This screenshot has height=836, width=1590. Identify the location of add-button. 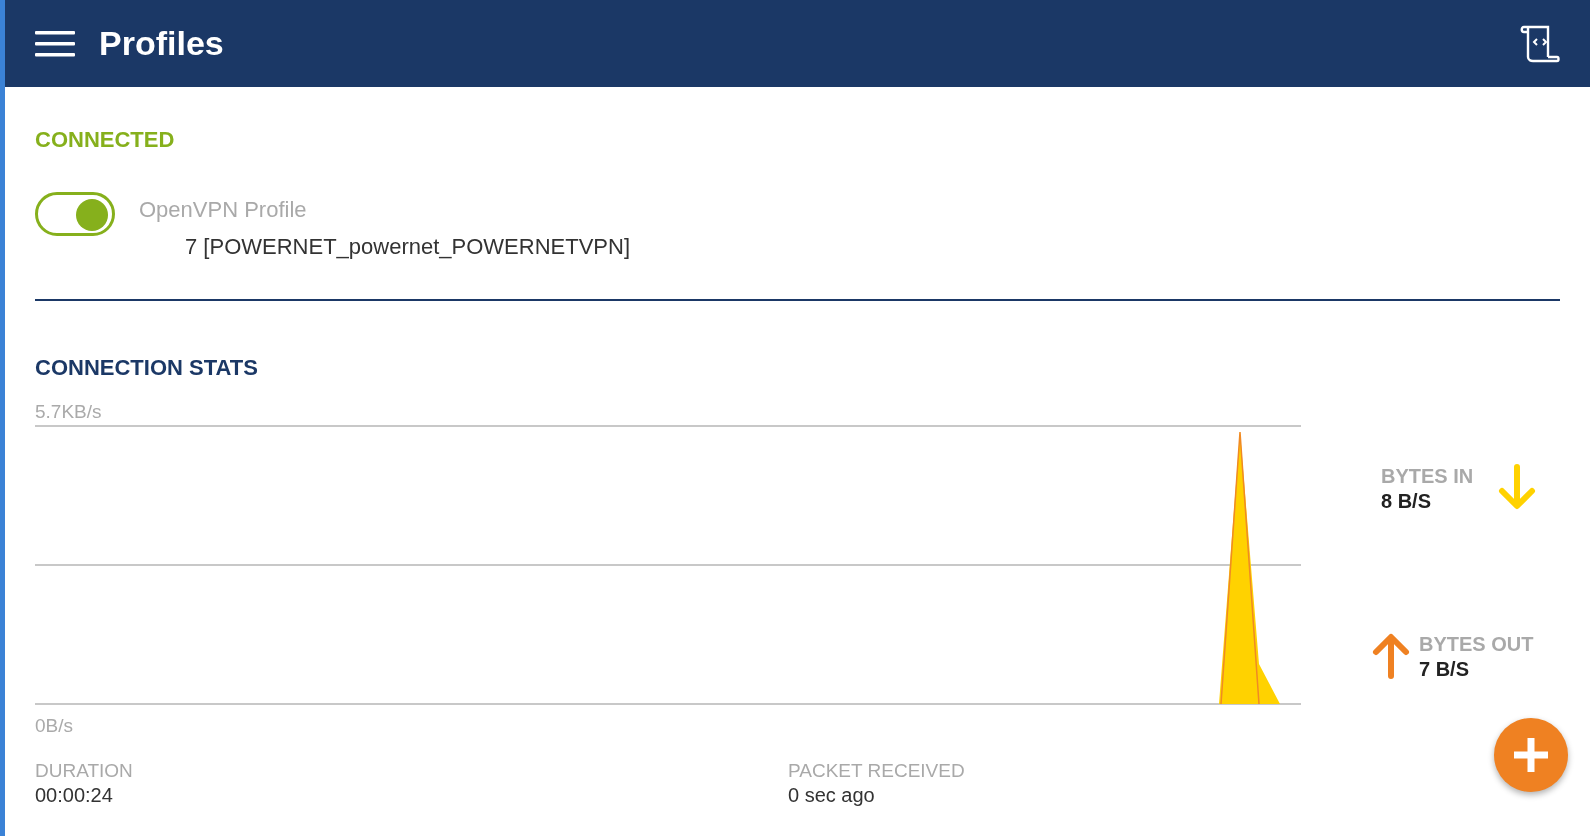
(1531, 755).